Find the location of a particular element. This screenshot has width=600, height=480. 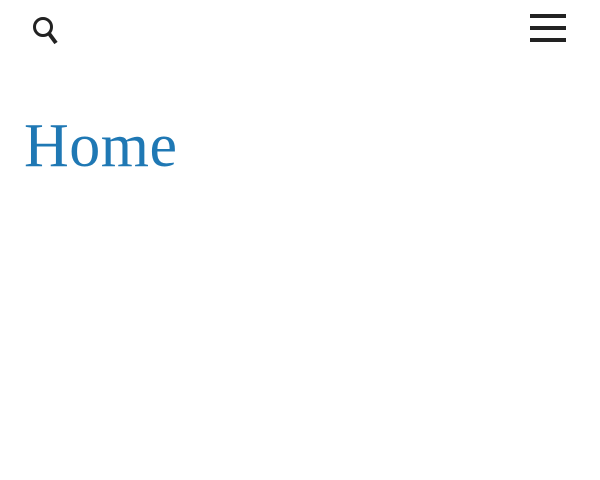

page-title: Home is located at coordinates (101, 146).